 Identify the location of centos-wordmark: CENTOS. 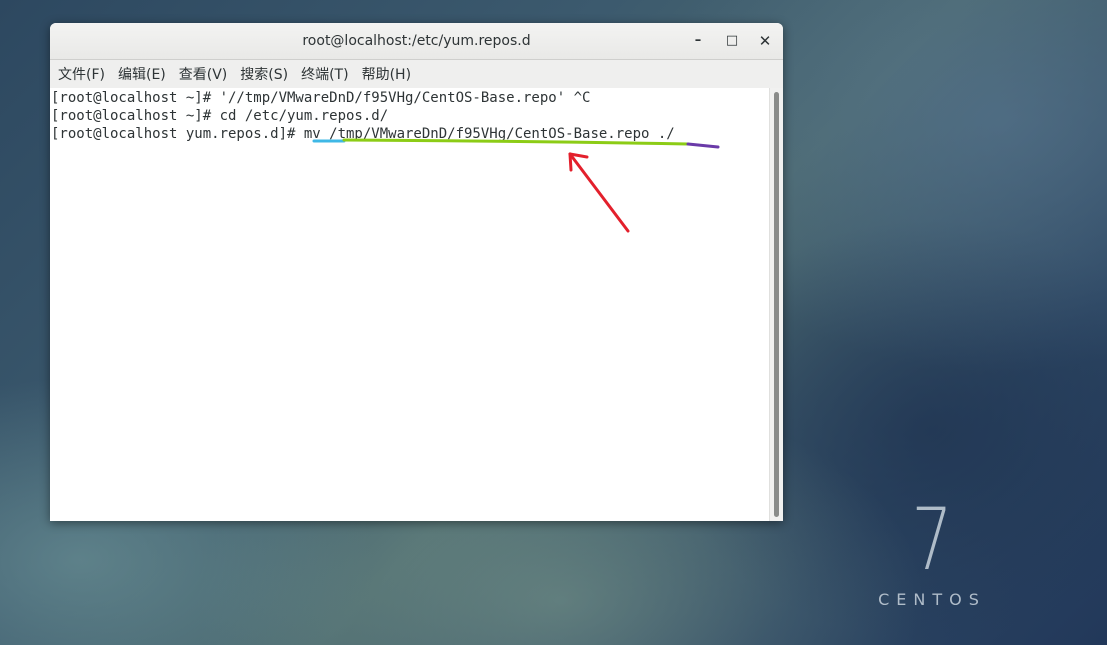
(932, 599).